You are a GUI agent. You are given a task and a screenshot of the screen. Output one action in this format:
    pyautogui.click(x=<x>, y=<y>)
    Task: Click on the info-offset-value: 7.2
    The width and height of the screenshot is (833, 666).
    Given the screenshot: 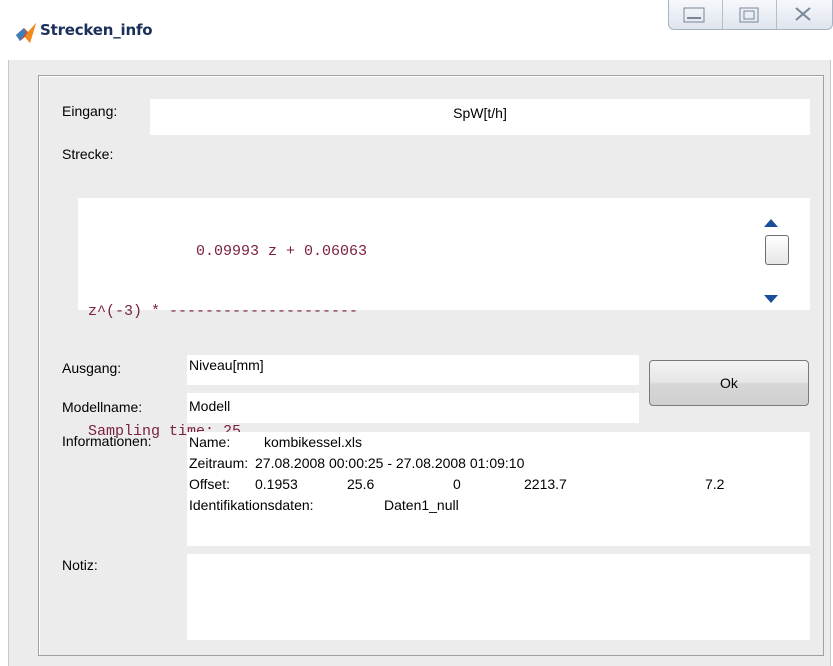 What is the action you would take?
    pyautogui.click(x=715, y=484)
    